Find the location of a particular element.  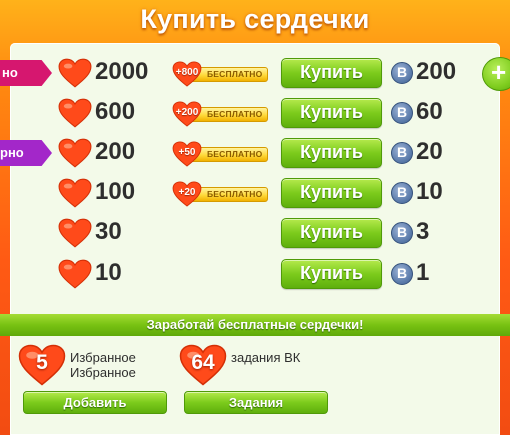

page-title: Купить сердечки is located at coordinates (255, 19).